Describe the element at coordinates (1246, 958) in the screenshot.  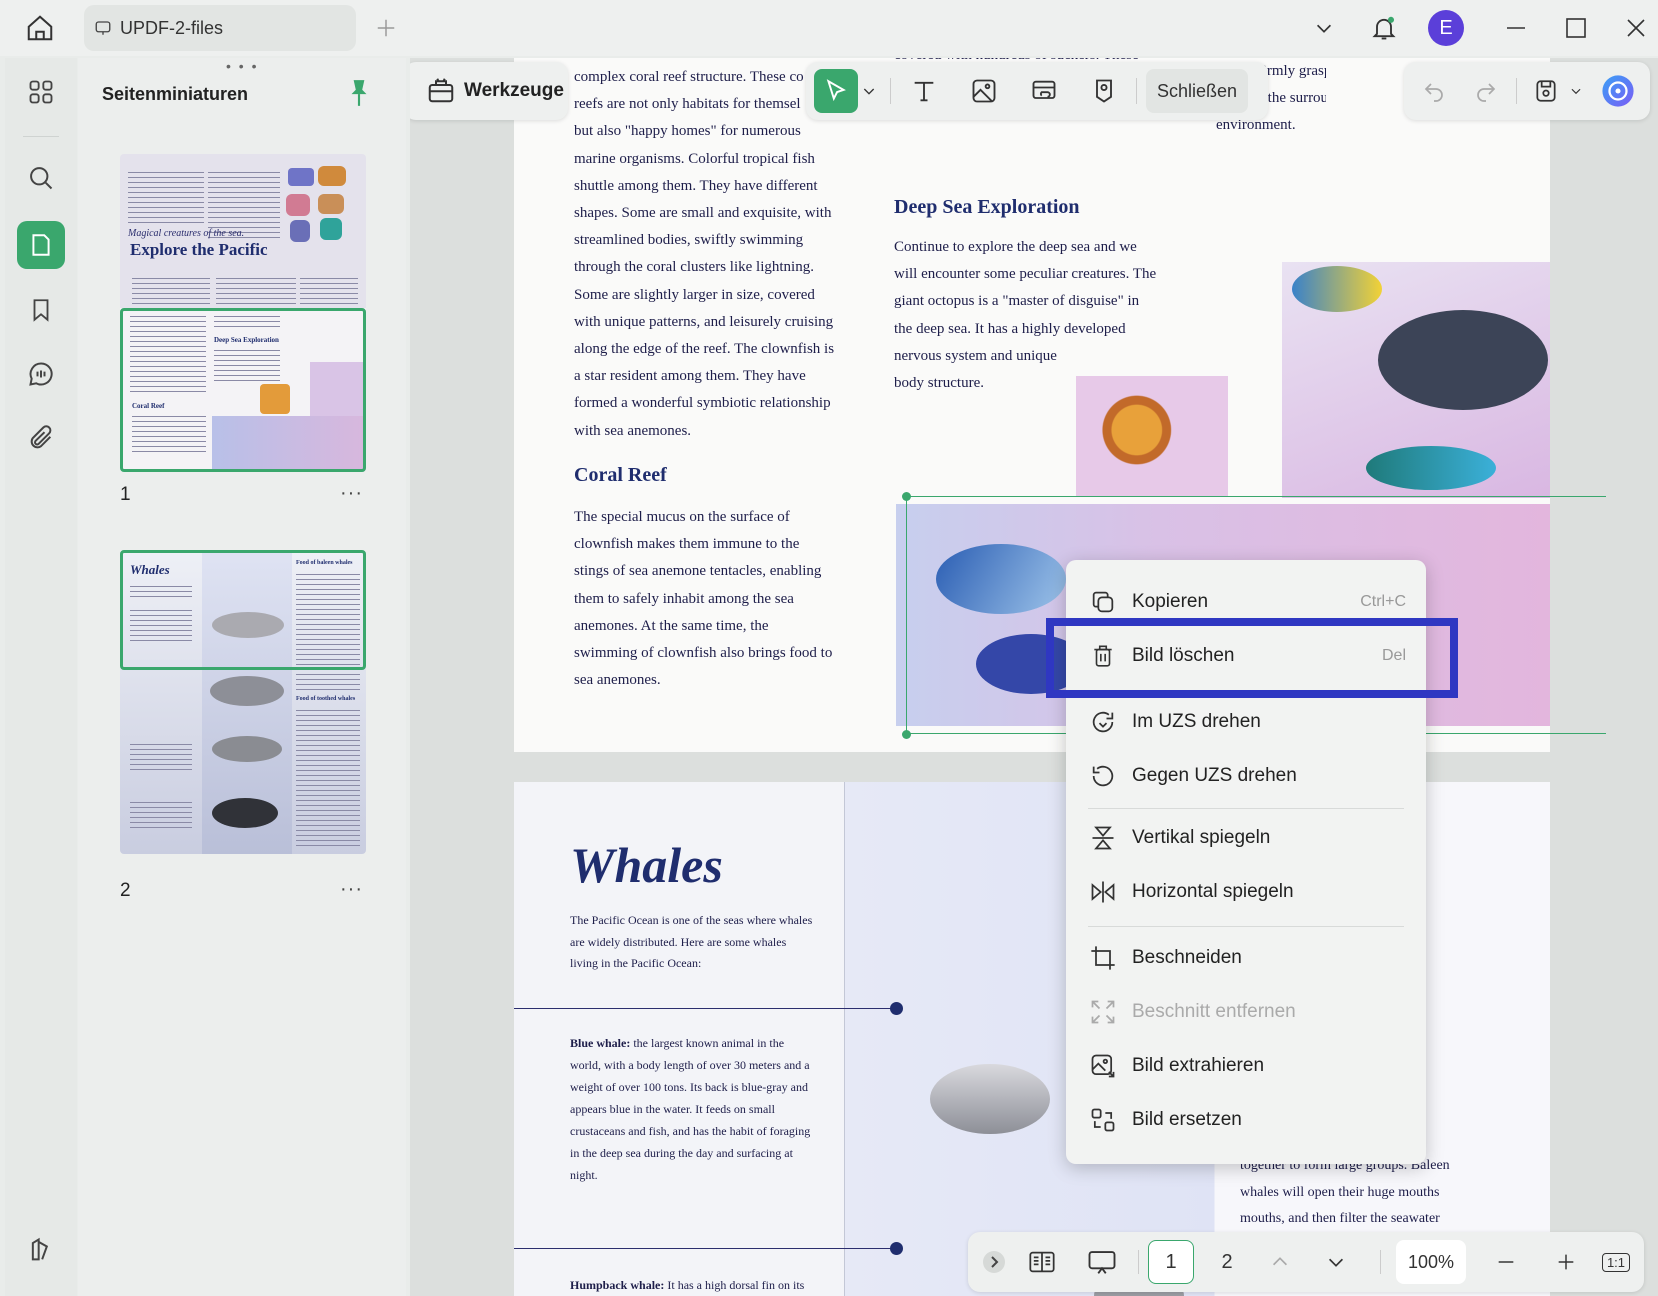
I see `menu-item-crop: Beschneiden` at that location.